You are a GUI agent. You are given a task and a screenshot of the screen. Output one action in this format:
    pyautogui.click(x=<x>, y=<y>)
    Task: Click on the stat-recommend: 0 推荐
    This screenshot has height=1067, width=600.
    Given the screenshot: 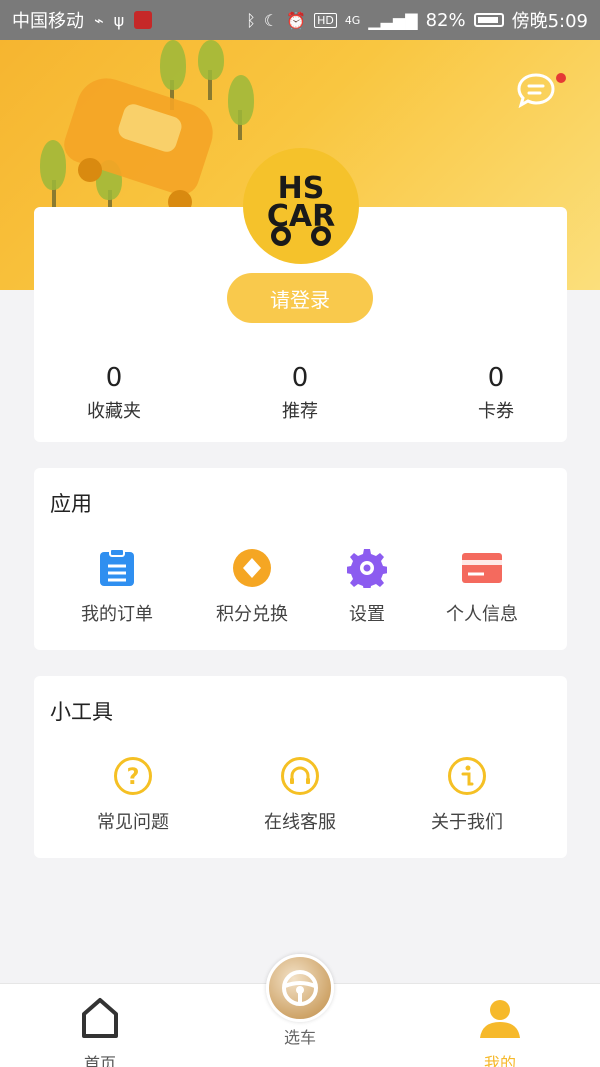 What is the action you would take?
    pyautogui.click(x=300, y=393)
    